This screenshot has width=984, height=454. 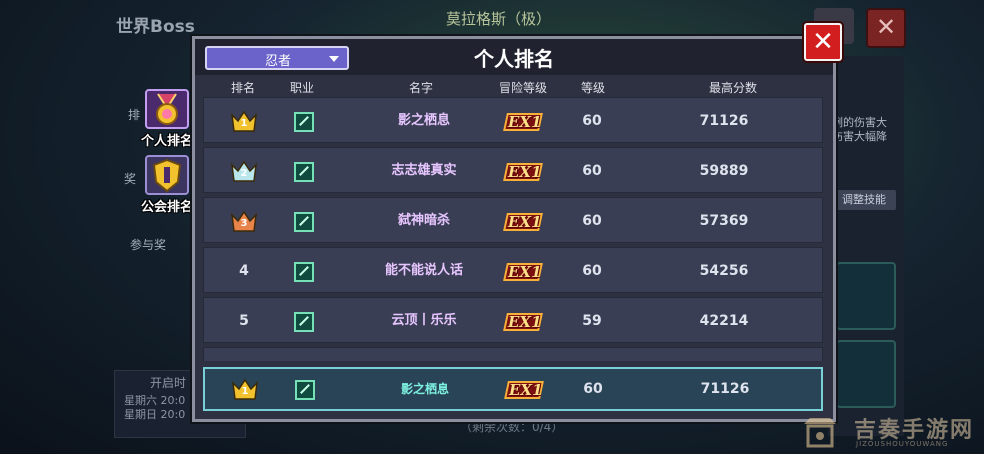 I want to click on column-header: 名字, so click(x=420, y=88).